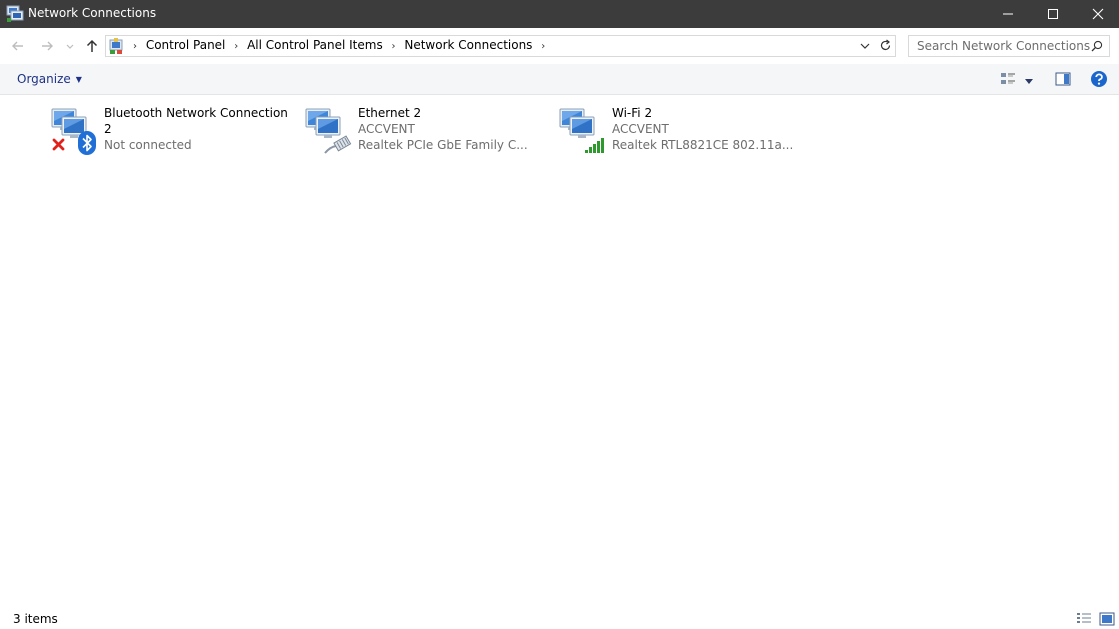 The image size is (1119, 629). I want to click on details-view-icon, so click(1084, 618).